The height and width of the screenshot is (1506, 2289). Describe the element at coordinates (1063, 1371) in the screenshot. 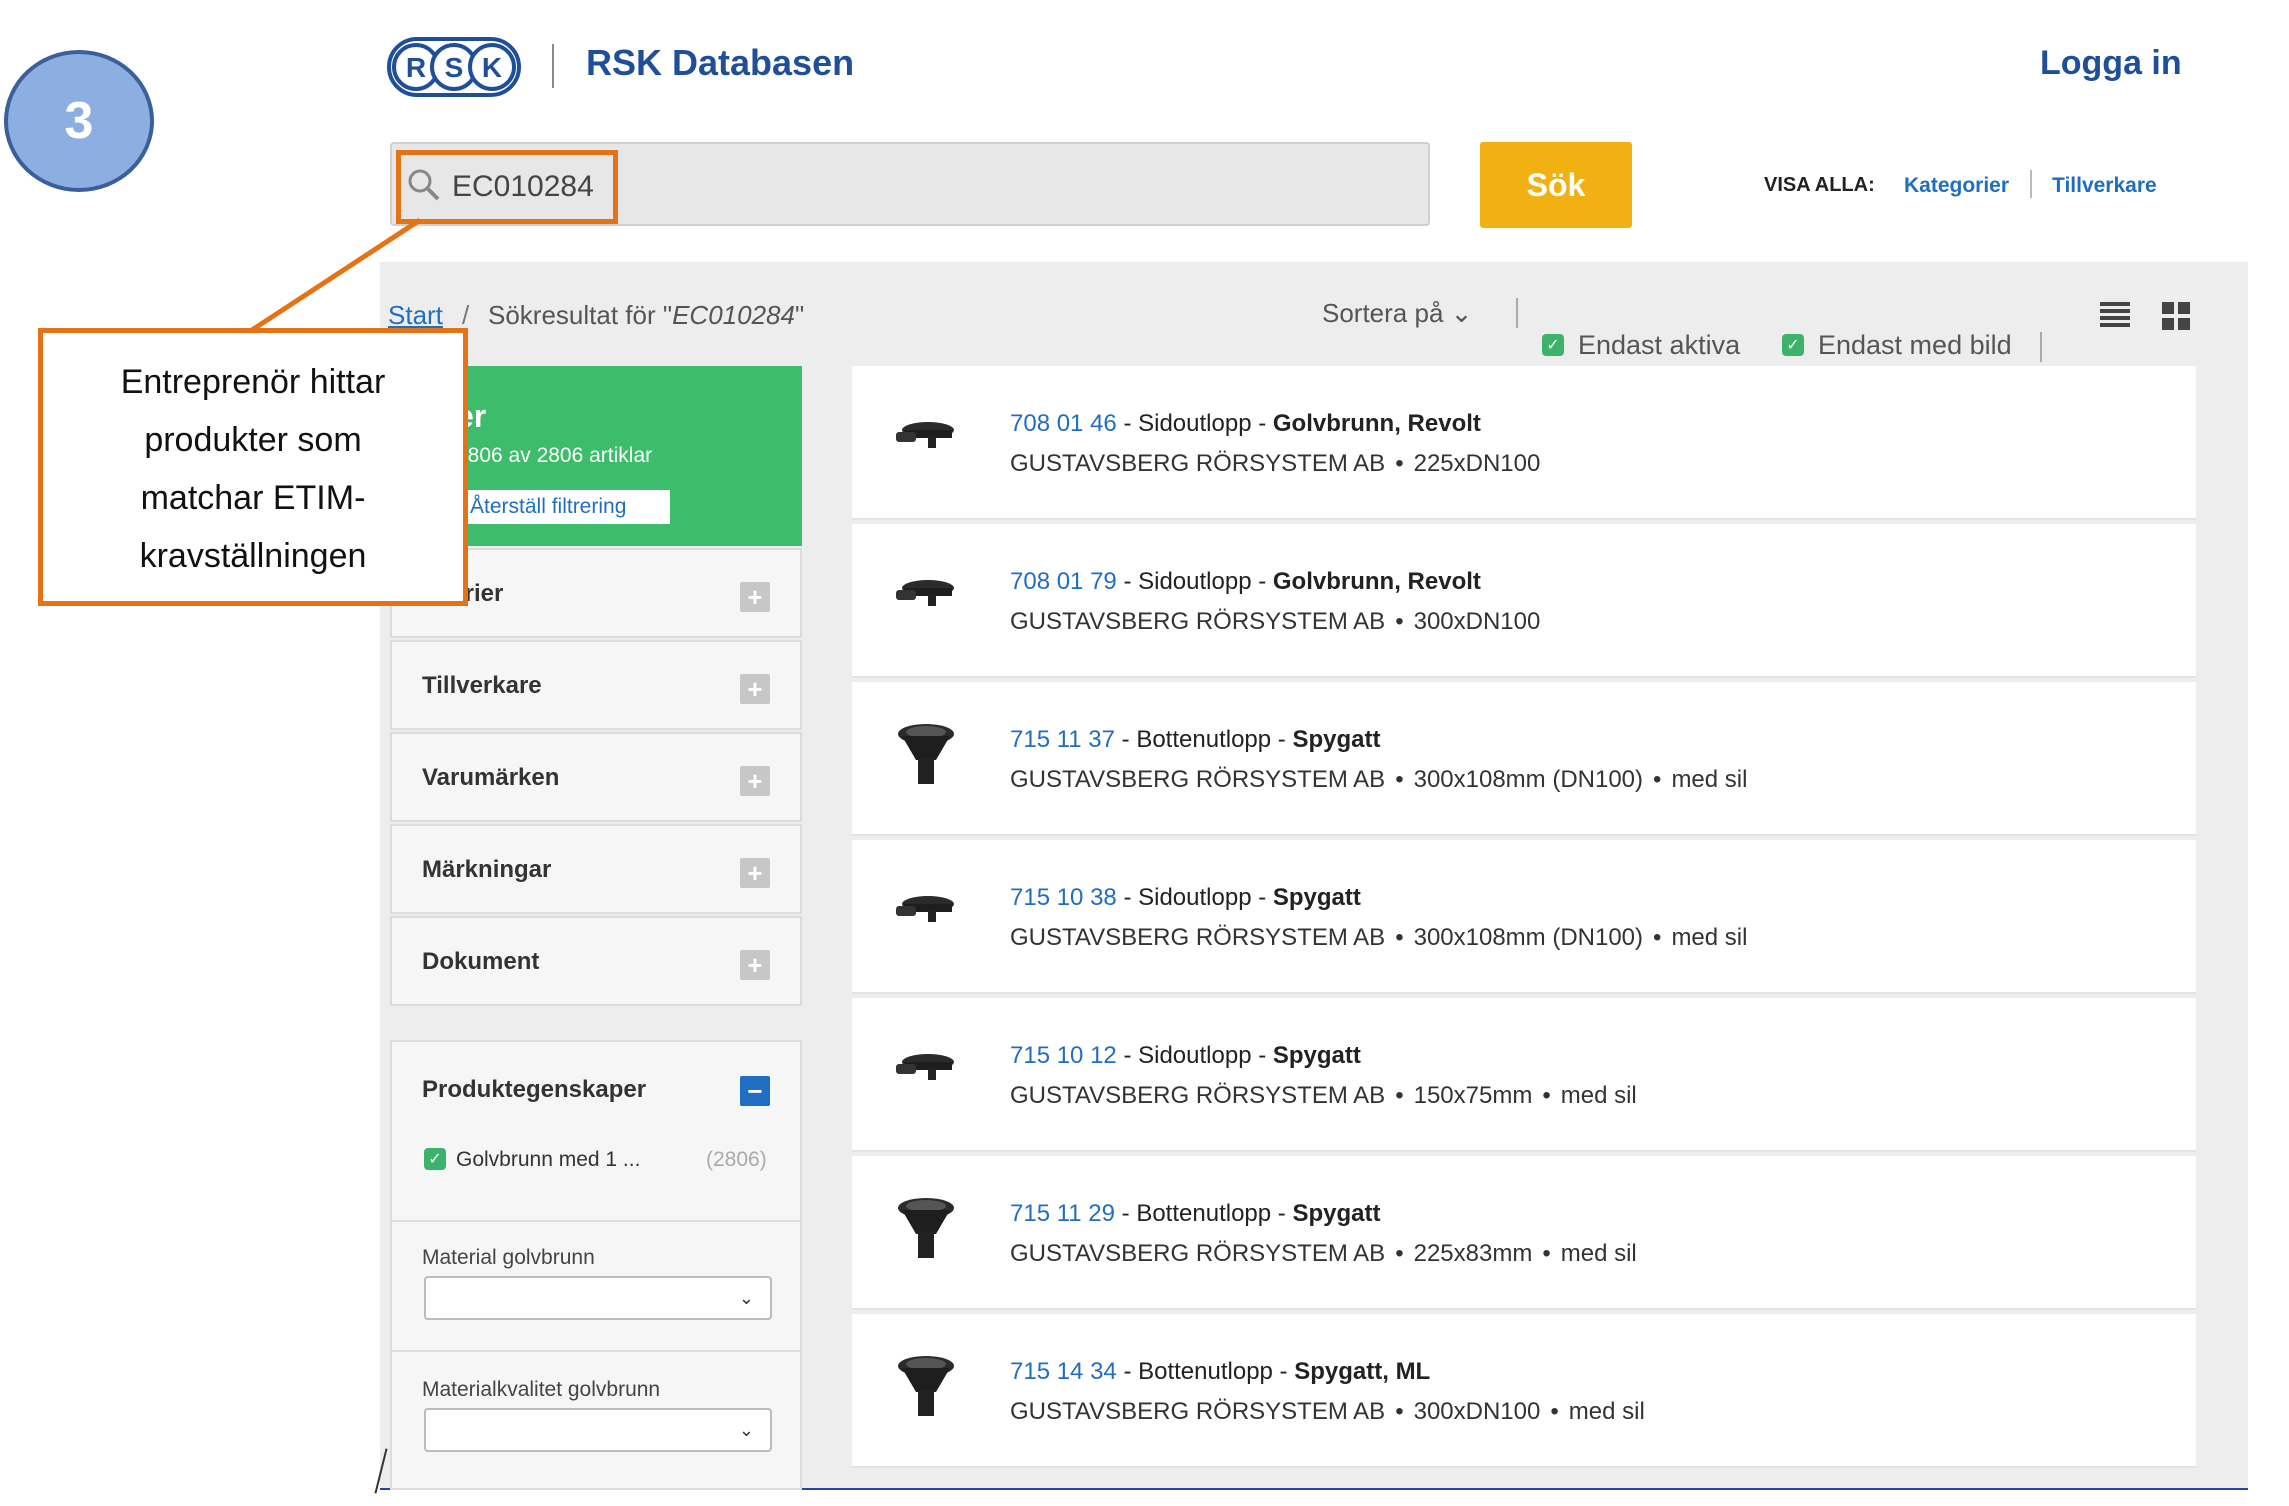

I see `rsk-number-link: 715 14 34` at that location.